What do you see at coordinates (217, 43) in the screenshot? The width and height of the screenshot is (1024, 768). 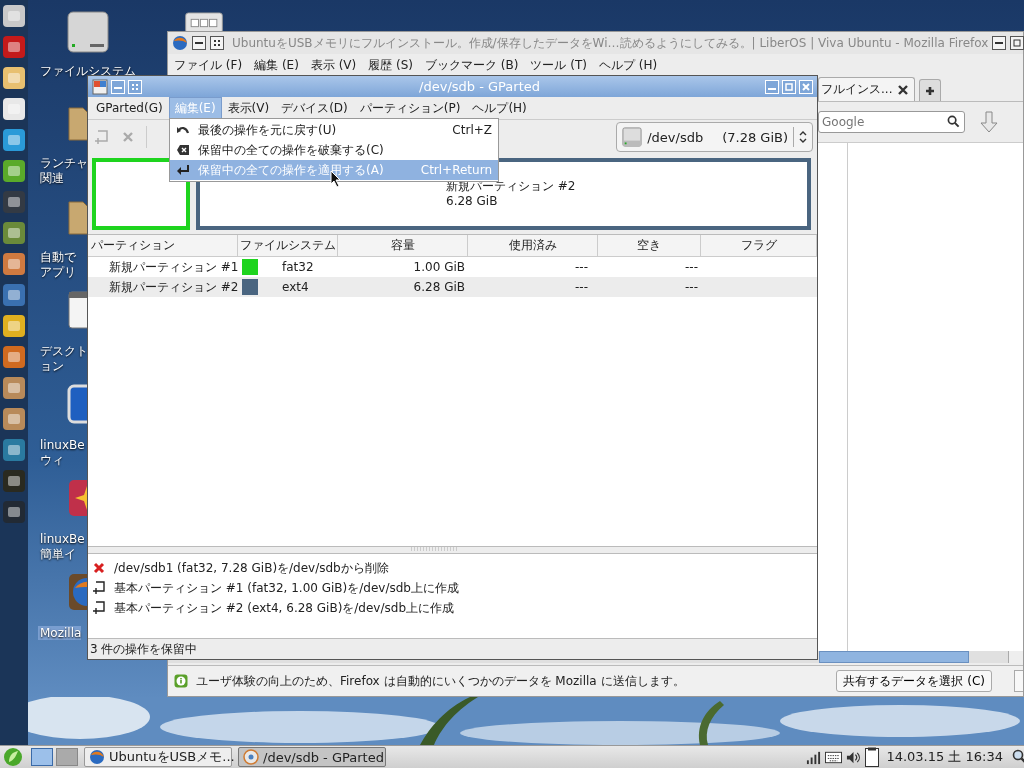 I see `grid-icon` at bounding box center [217, 43].